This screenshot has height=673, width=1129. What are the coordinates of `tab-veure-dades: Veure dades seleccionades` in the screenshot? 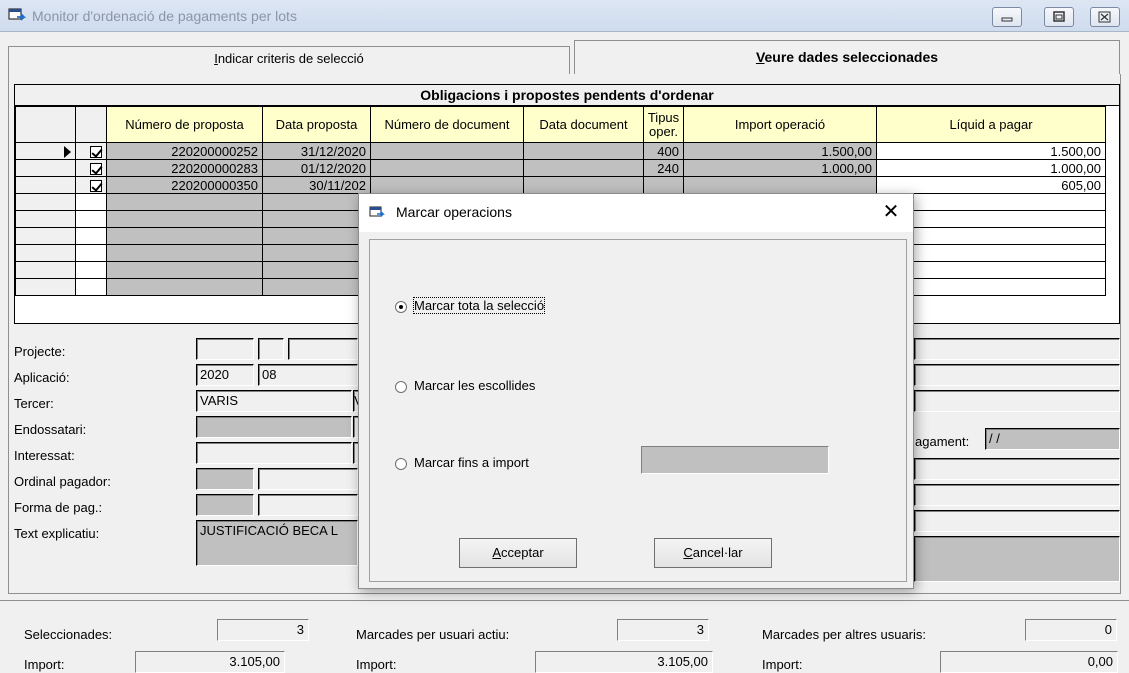 It's located at (847, 57).